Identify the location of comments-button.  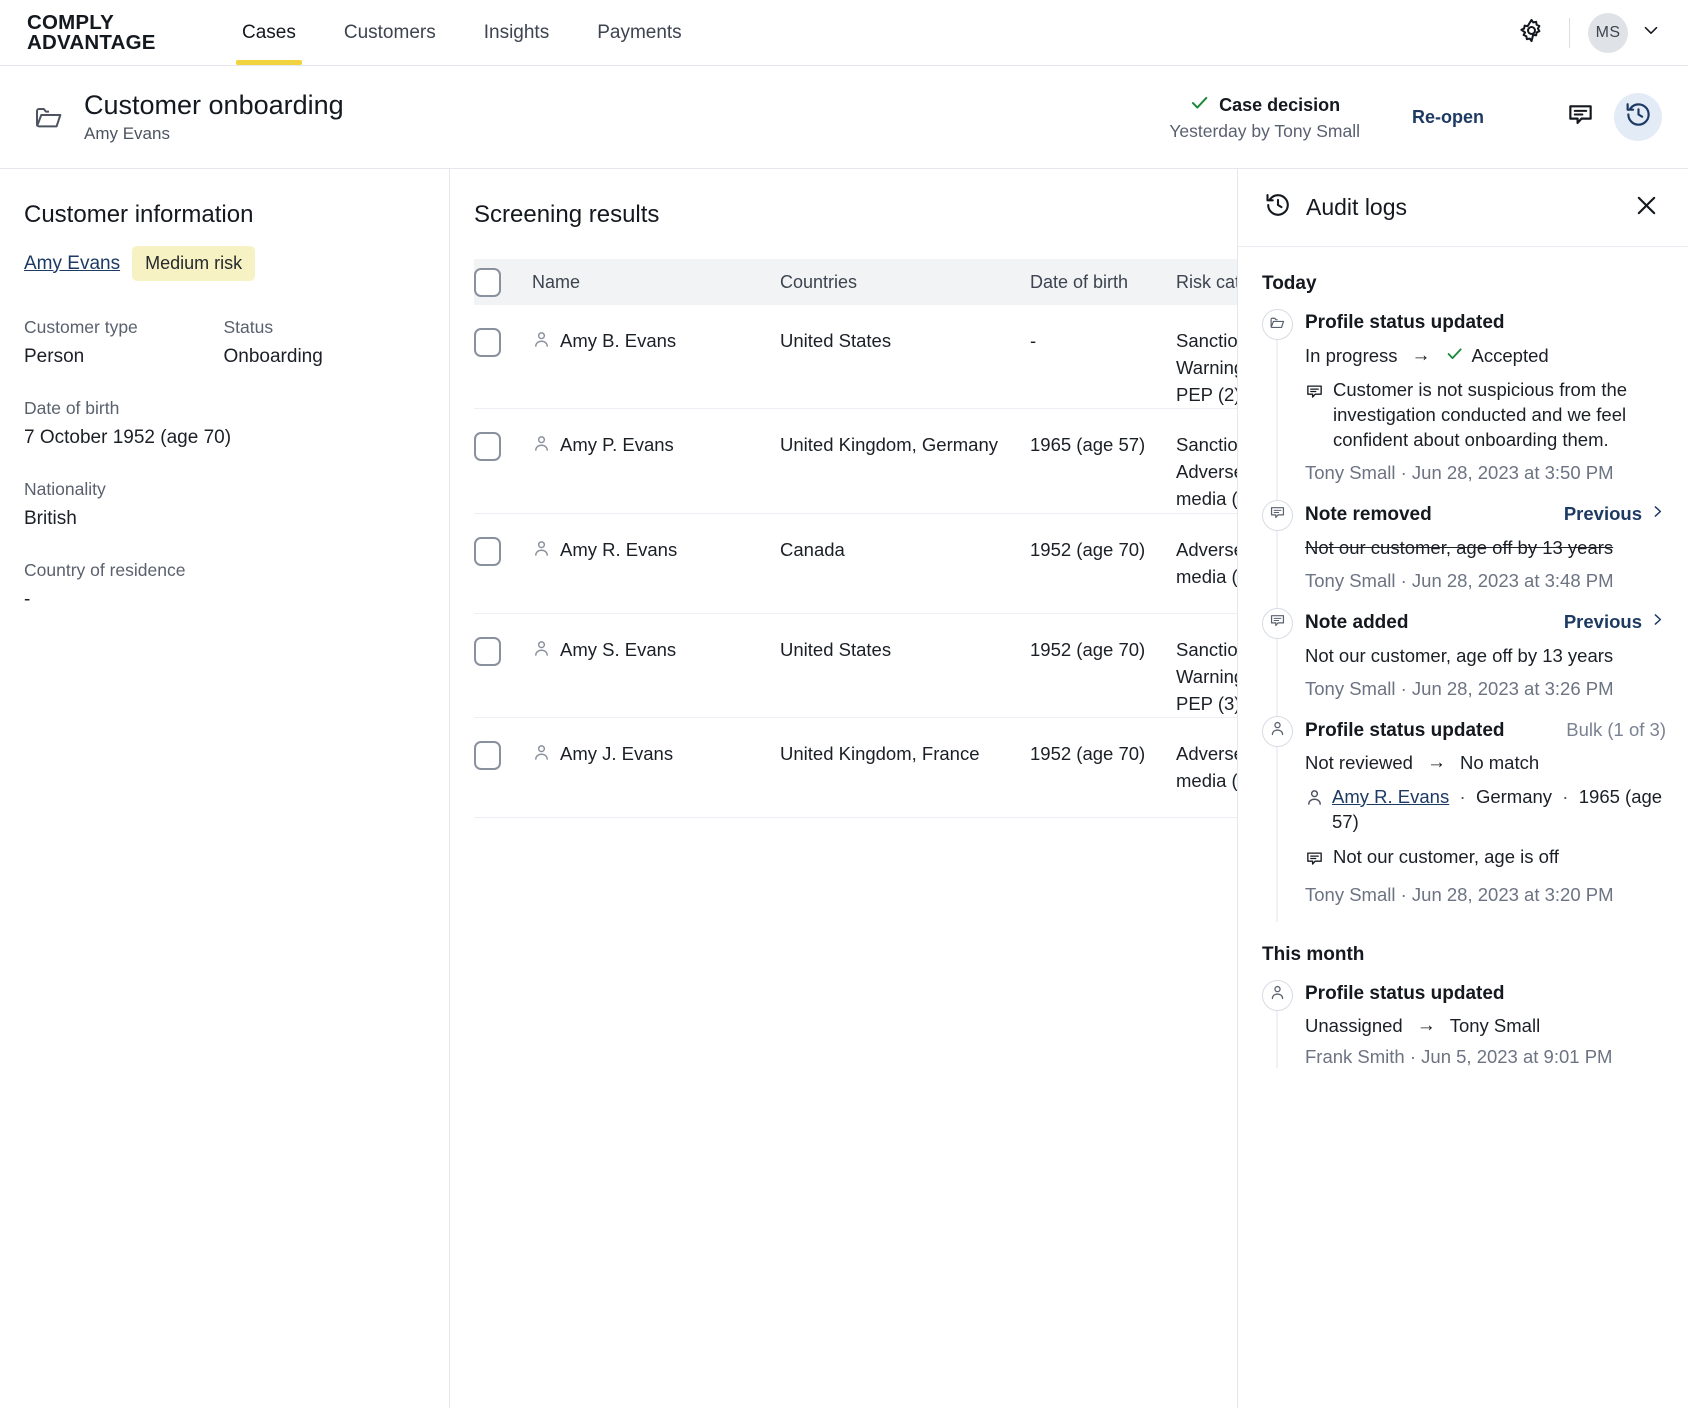
(1580, 117).